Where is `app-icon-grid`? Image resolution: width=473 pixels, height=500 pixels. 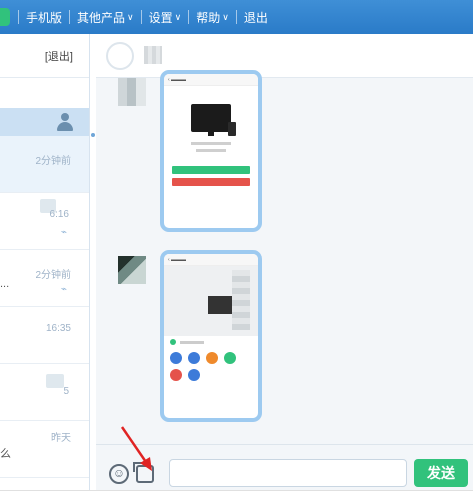 app-icon-grid is located at coordinates (211, 366).